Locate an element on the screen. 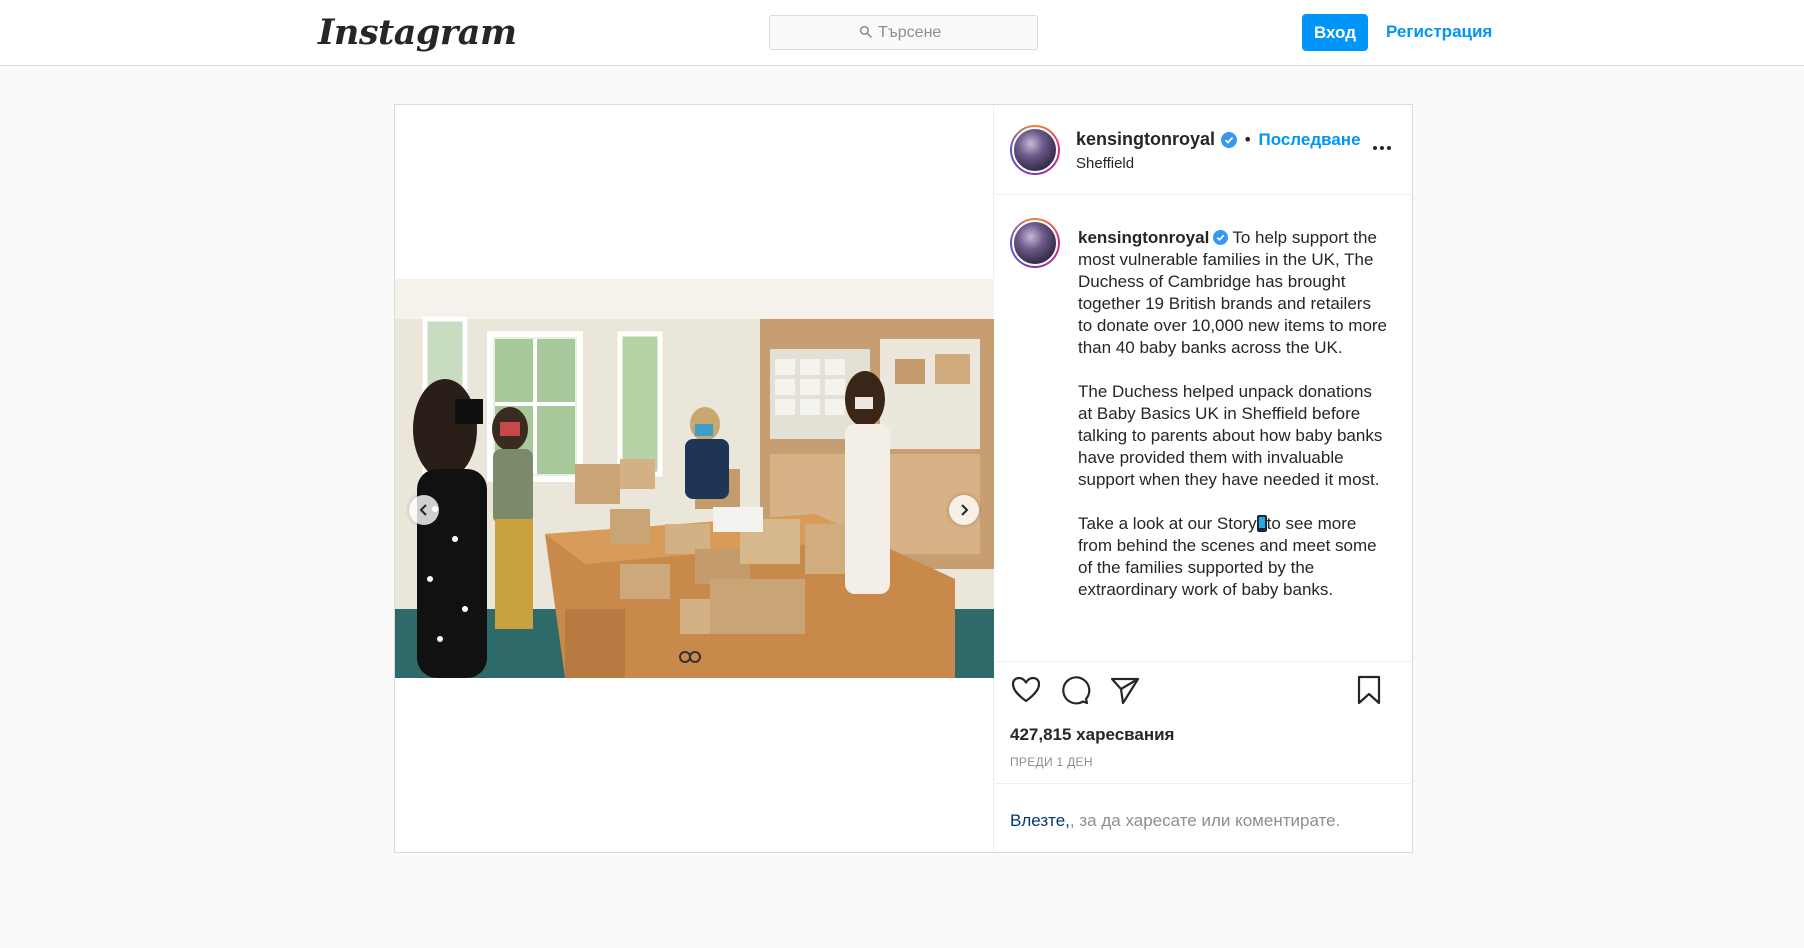  post-location: Sheffield is located at coordinates (1105, 163).